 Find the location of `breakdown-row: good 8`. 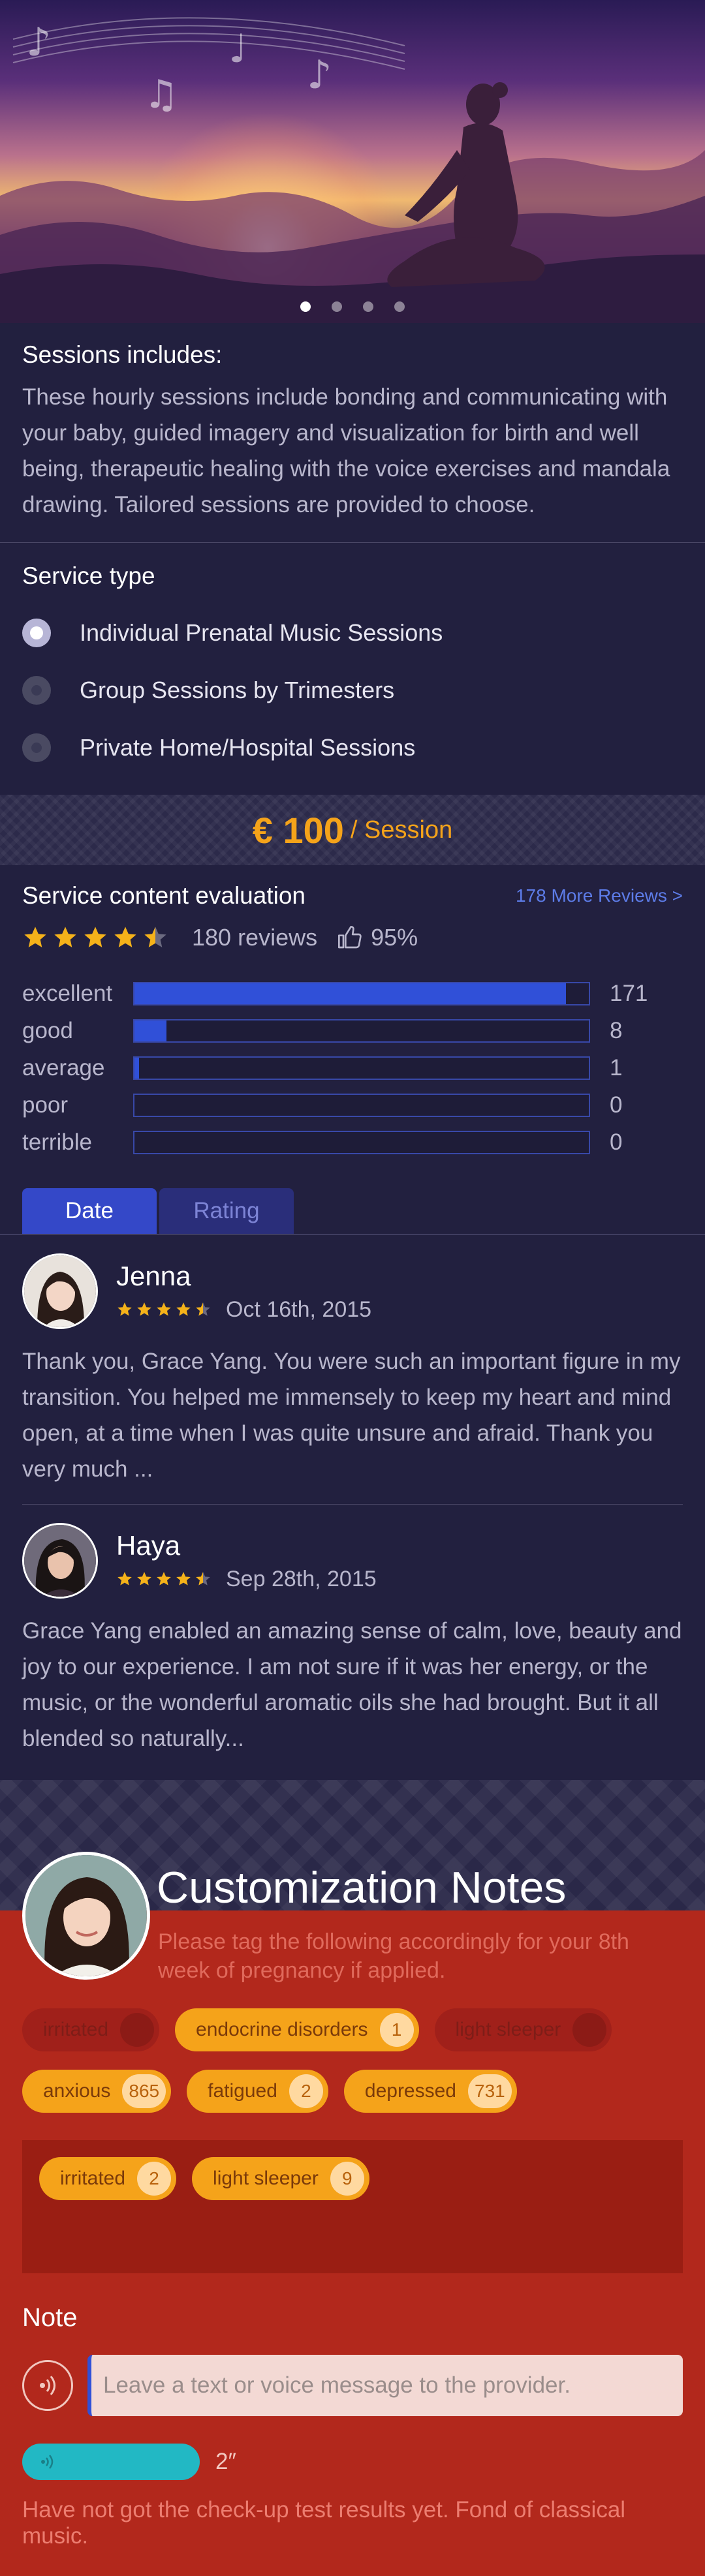

breakdown-row: good 8 is located at coordinates (352, 1030).